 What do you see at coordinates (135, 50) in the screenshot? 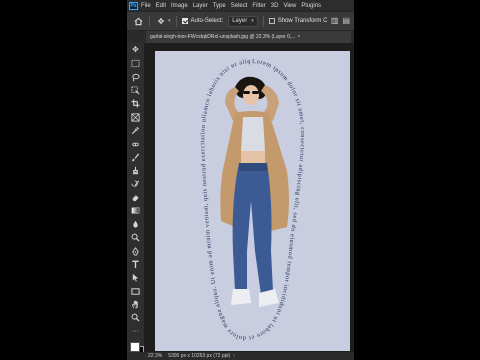
I see `move-tool-icon: ✥` at bounding box center [135, 50].